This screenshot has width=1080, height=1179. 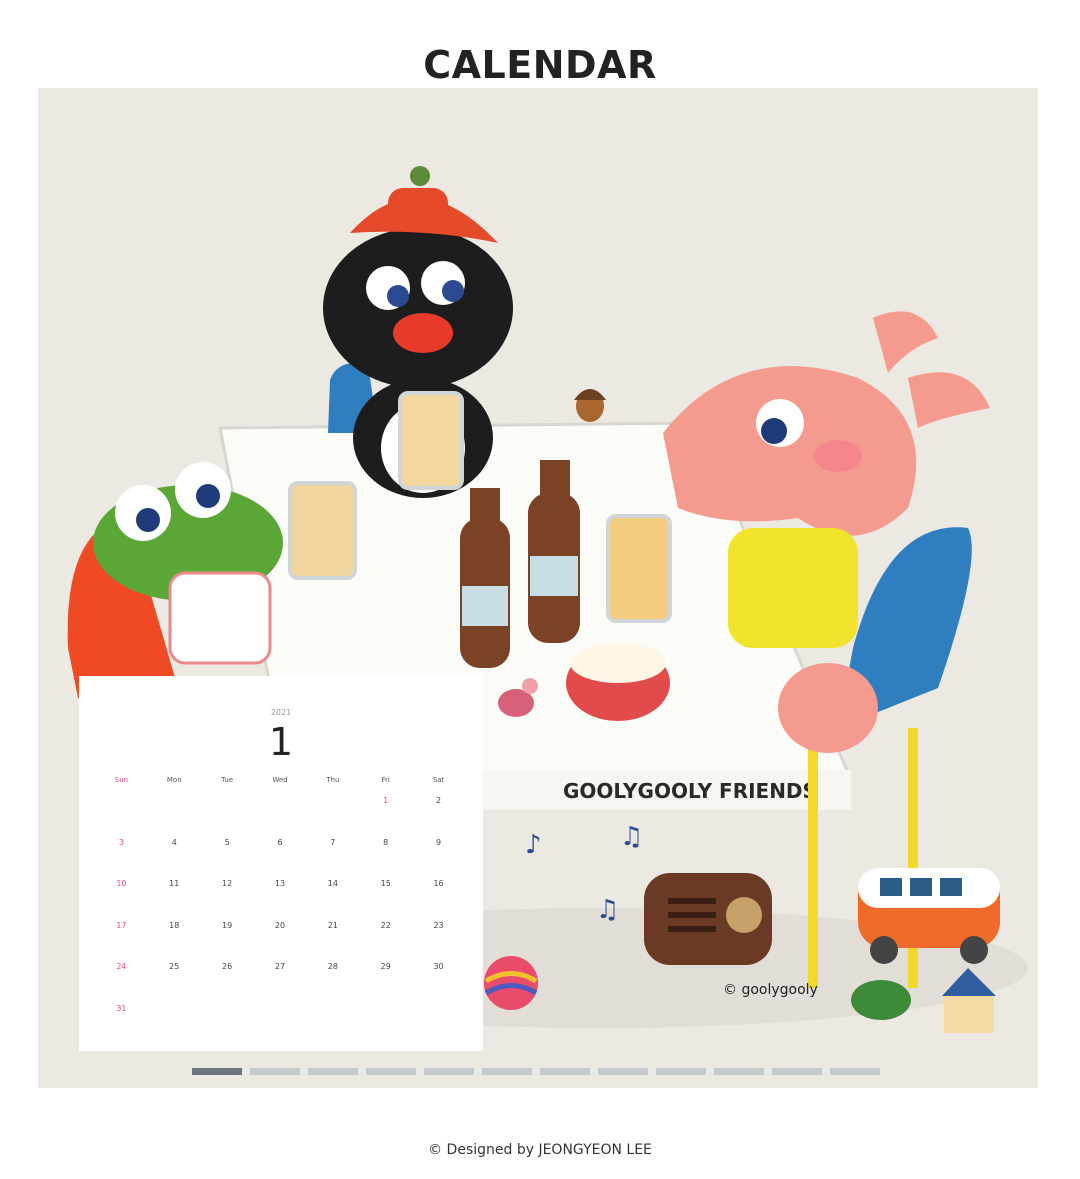 I want to click on watermark-text: © goolygooly, so click(x=770, y=990).